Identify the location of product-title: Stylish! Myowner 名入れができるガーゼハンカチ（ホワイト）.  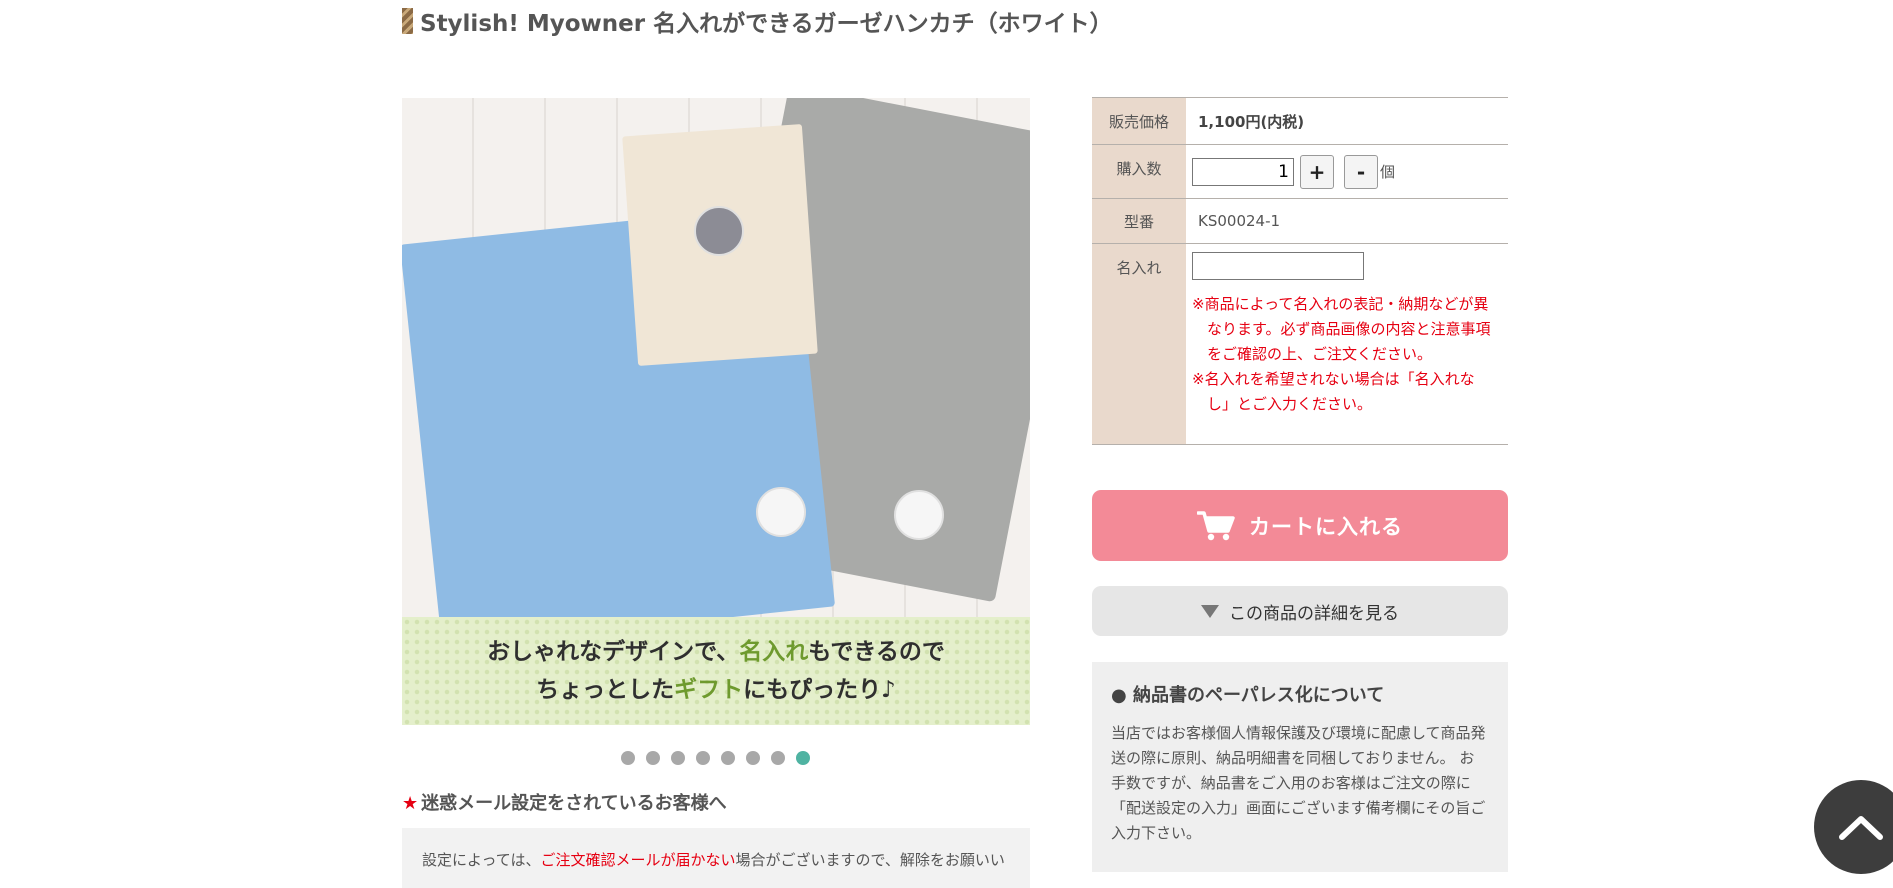
(766, 24).